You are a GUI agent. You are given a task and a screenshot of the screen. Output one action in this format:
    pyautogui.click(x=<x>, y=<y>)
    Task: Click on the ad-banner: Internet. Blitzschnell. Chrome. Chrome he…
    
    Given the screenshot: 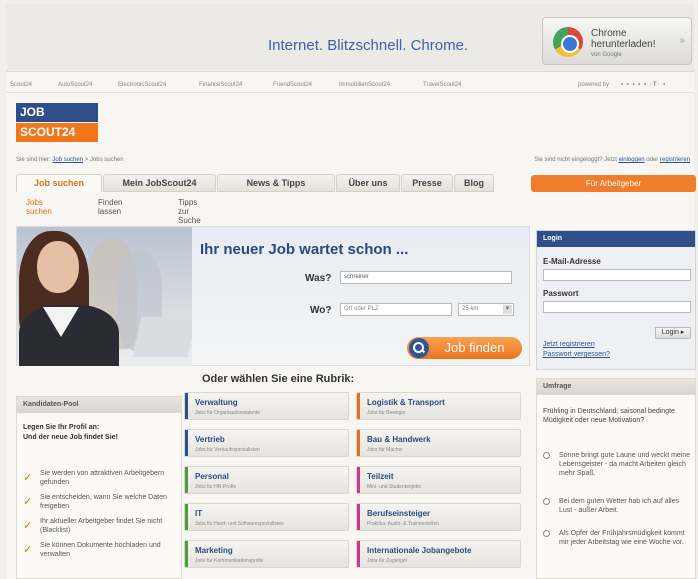 What is the action you would take?
    pyautogui.click(x=350, y=38)
    